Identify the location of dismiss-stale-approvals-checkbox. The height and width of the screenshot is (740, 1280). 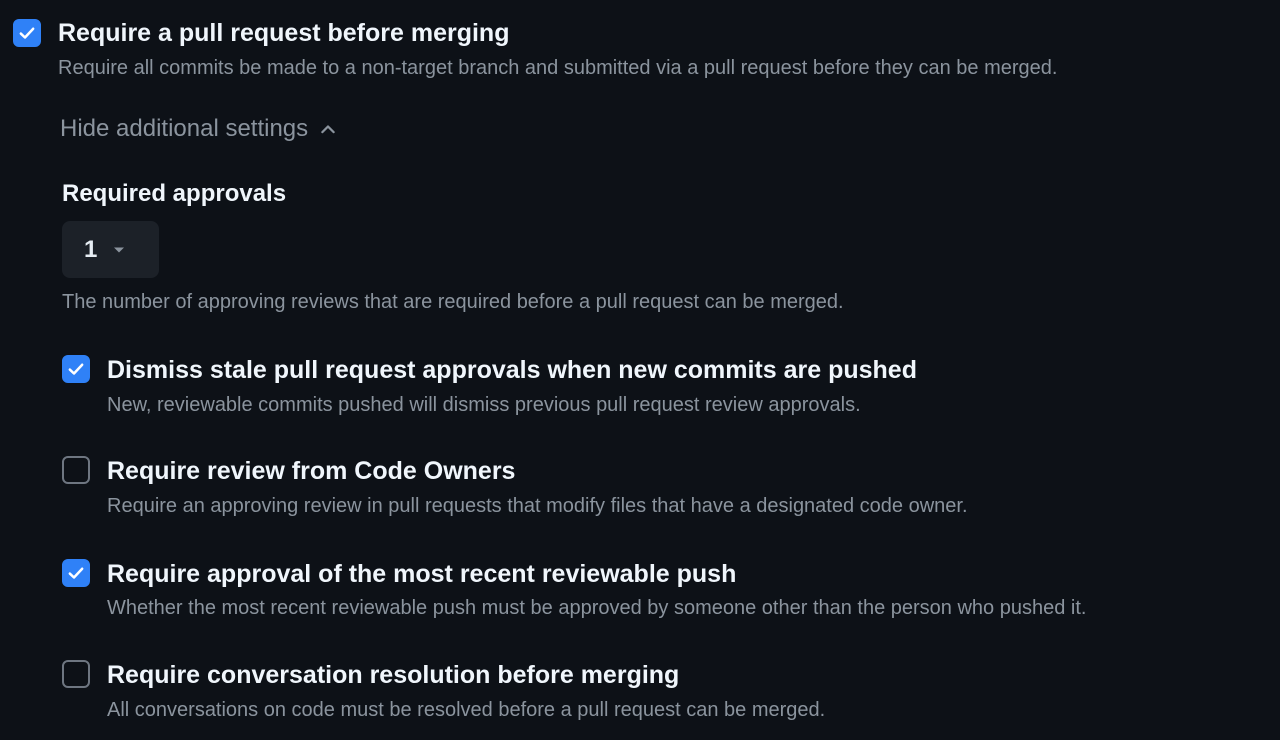
(76, 369).